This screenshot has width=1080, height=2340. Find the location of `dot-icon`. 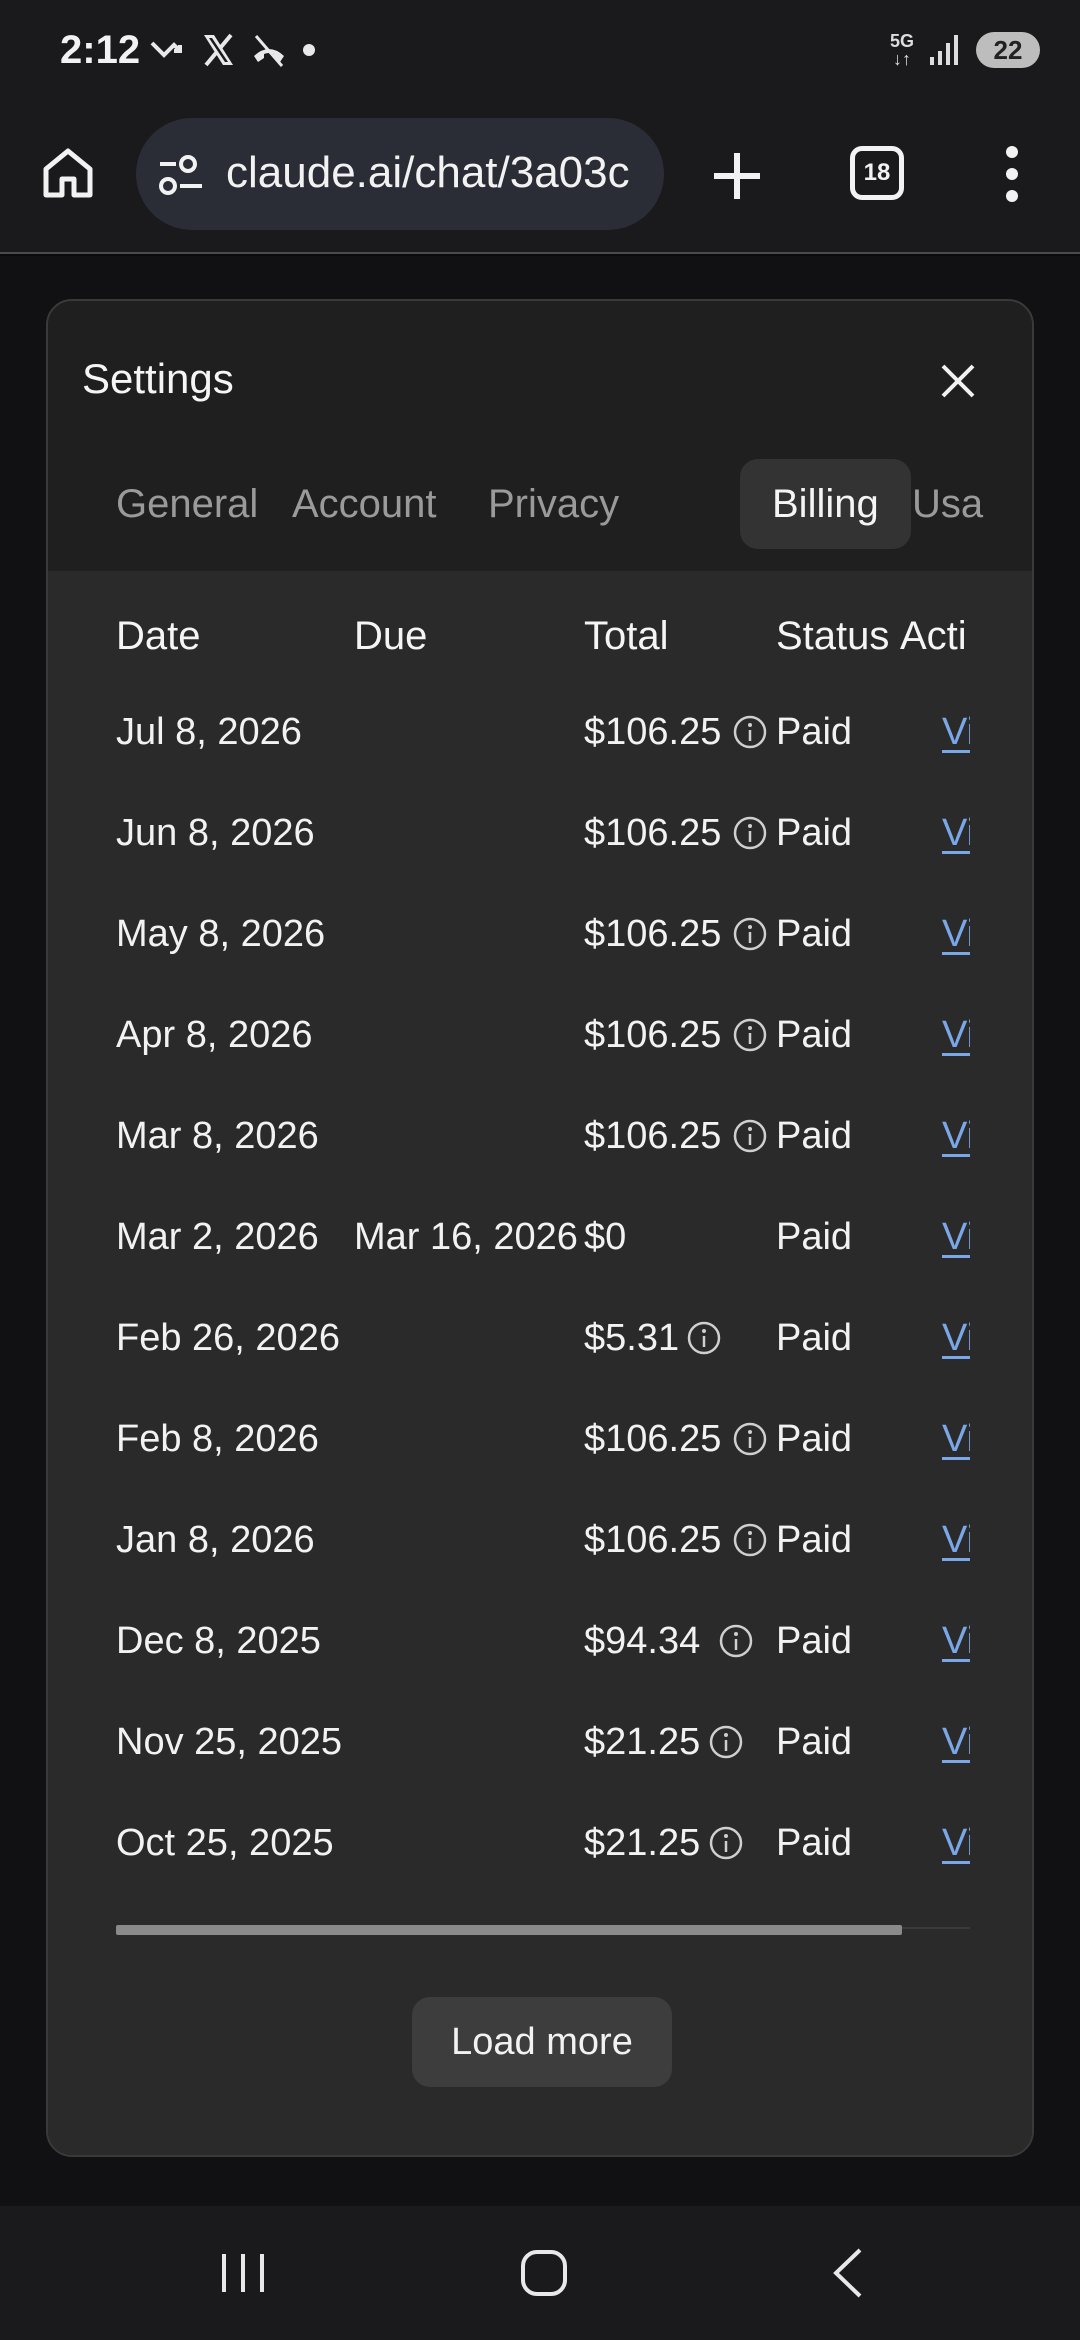

dot-icon is located at coordinates (309, 50).